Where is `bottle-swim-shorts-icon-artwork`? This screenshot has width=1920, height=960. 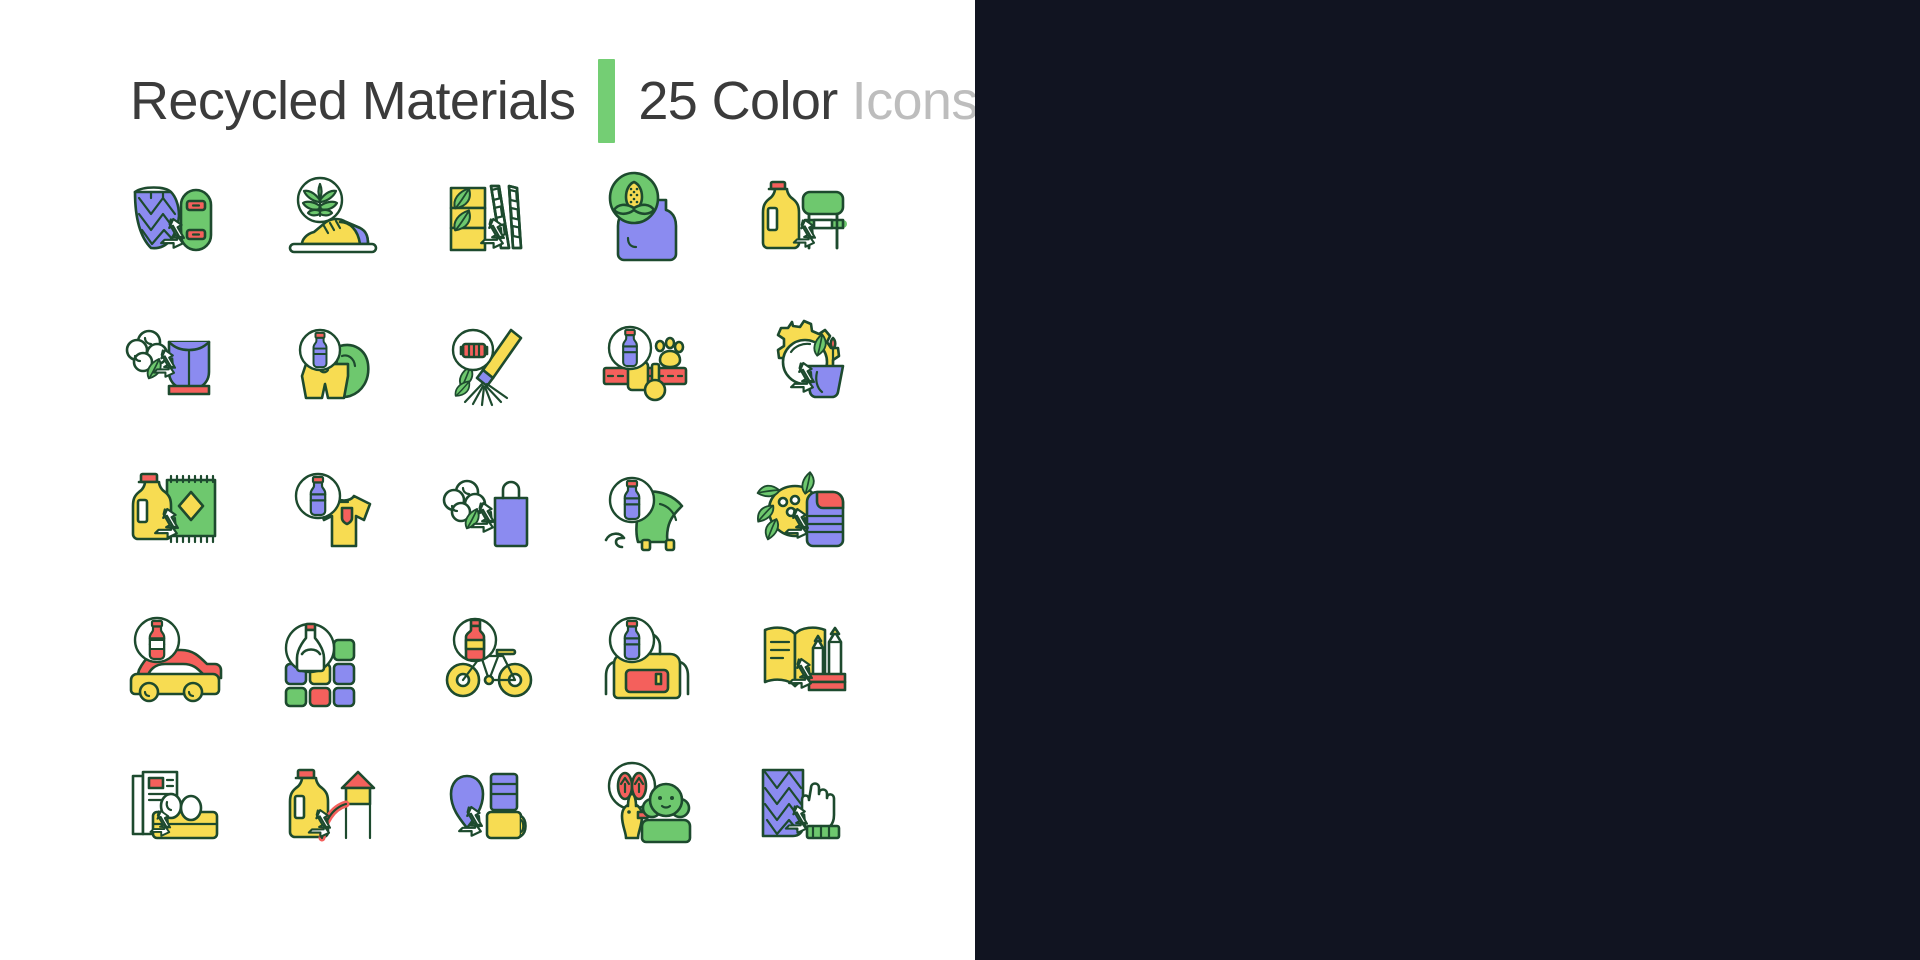 bottle-swim-shorts-icon-artwork is located at coordinates (334, 363).